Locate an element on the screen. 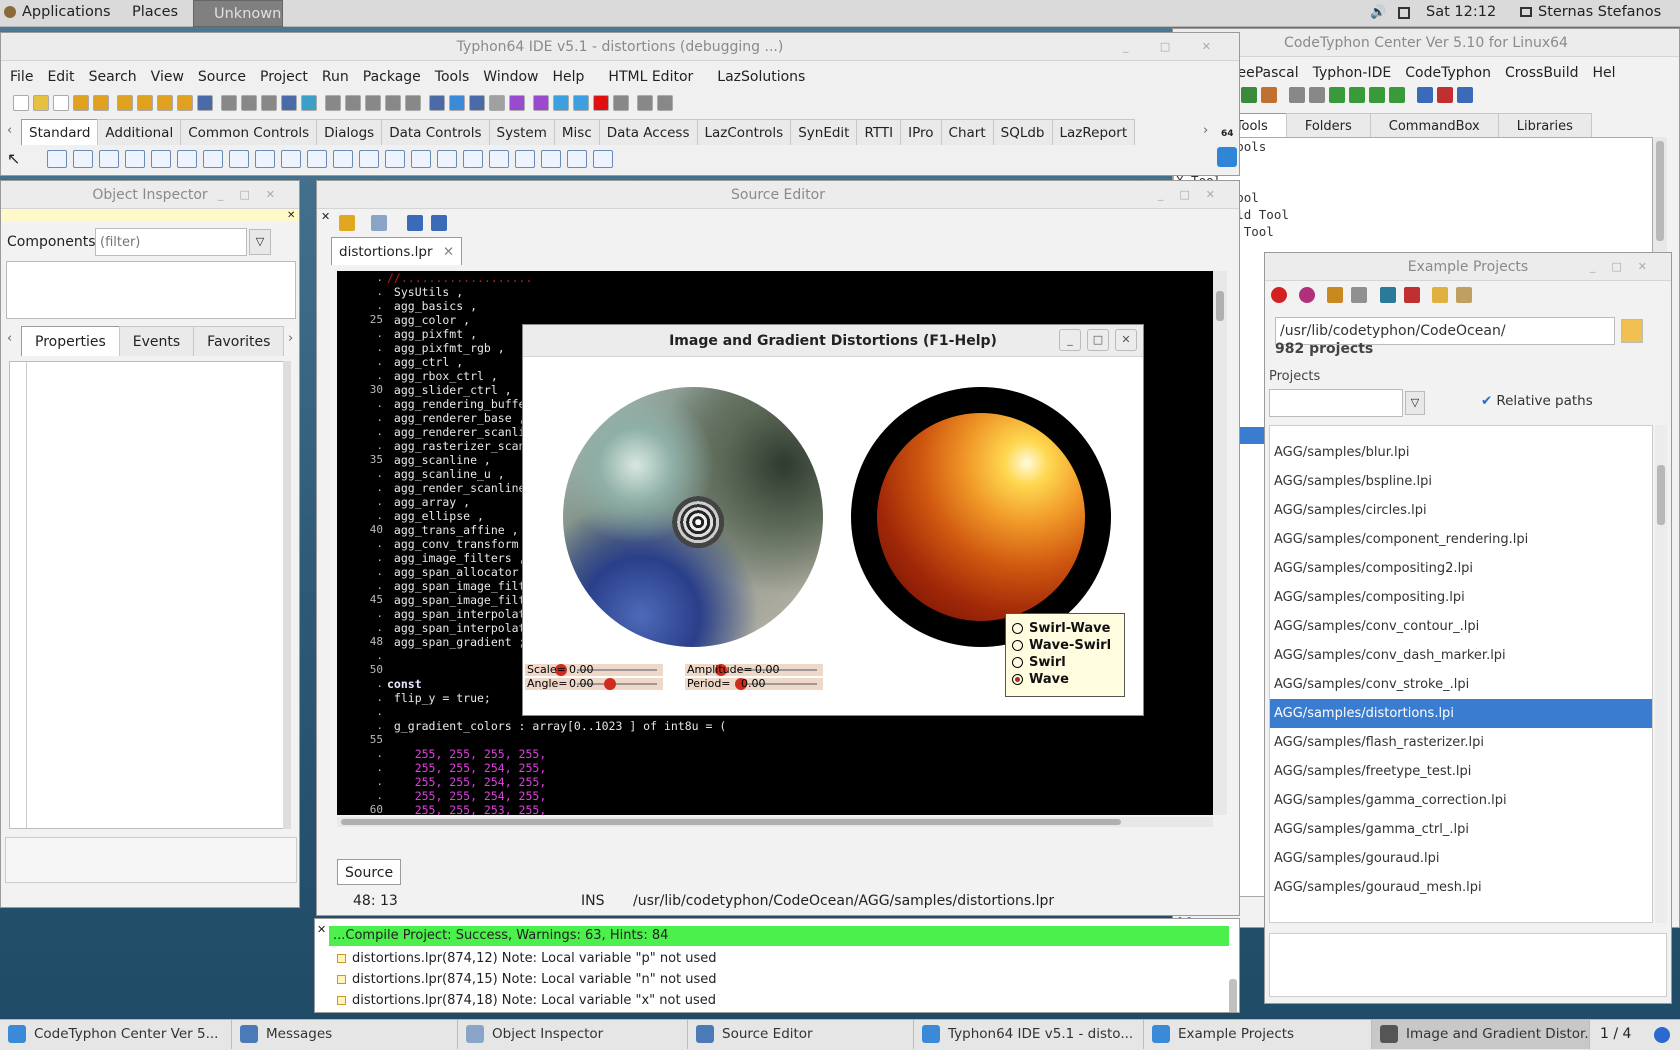  settings-icon is located at coordinates (1359, 295).